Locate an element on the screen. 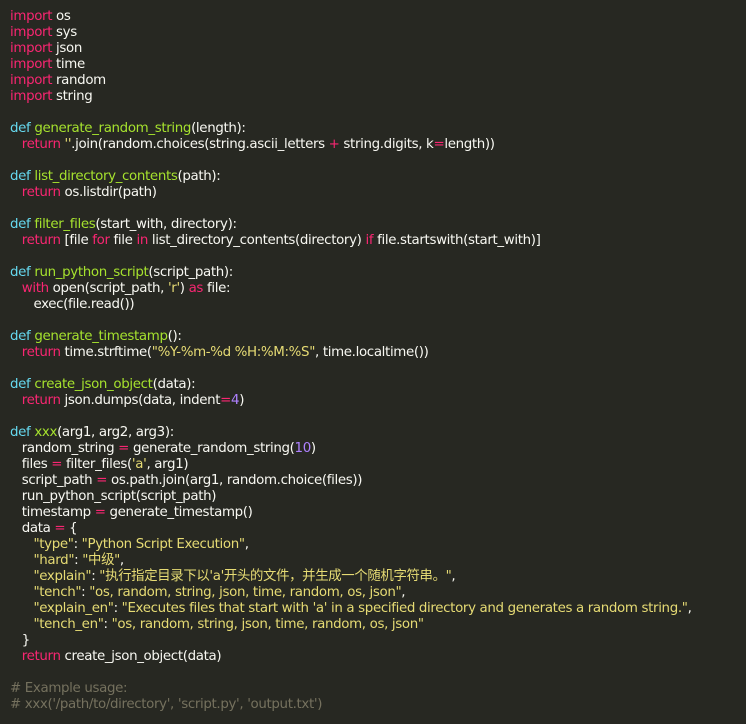 This screenshot has width=746, height=724. string-literal-token: "%Y-%m-%d %H:%M:%S" is located at coordinates (233, 352).